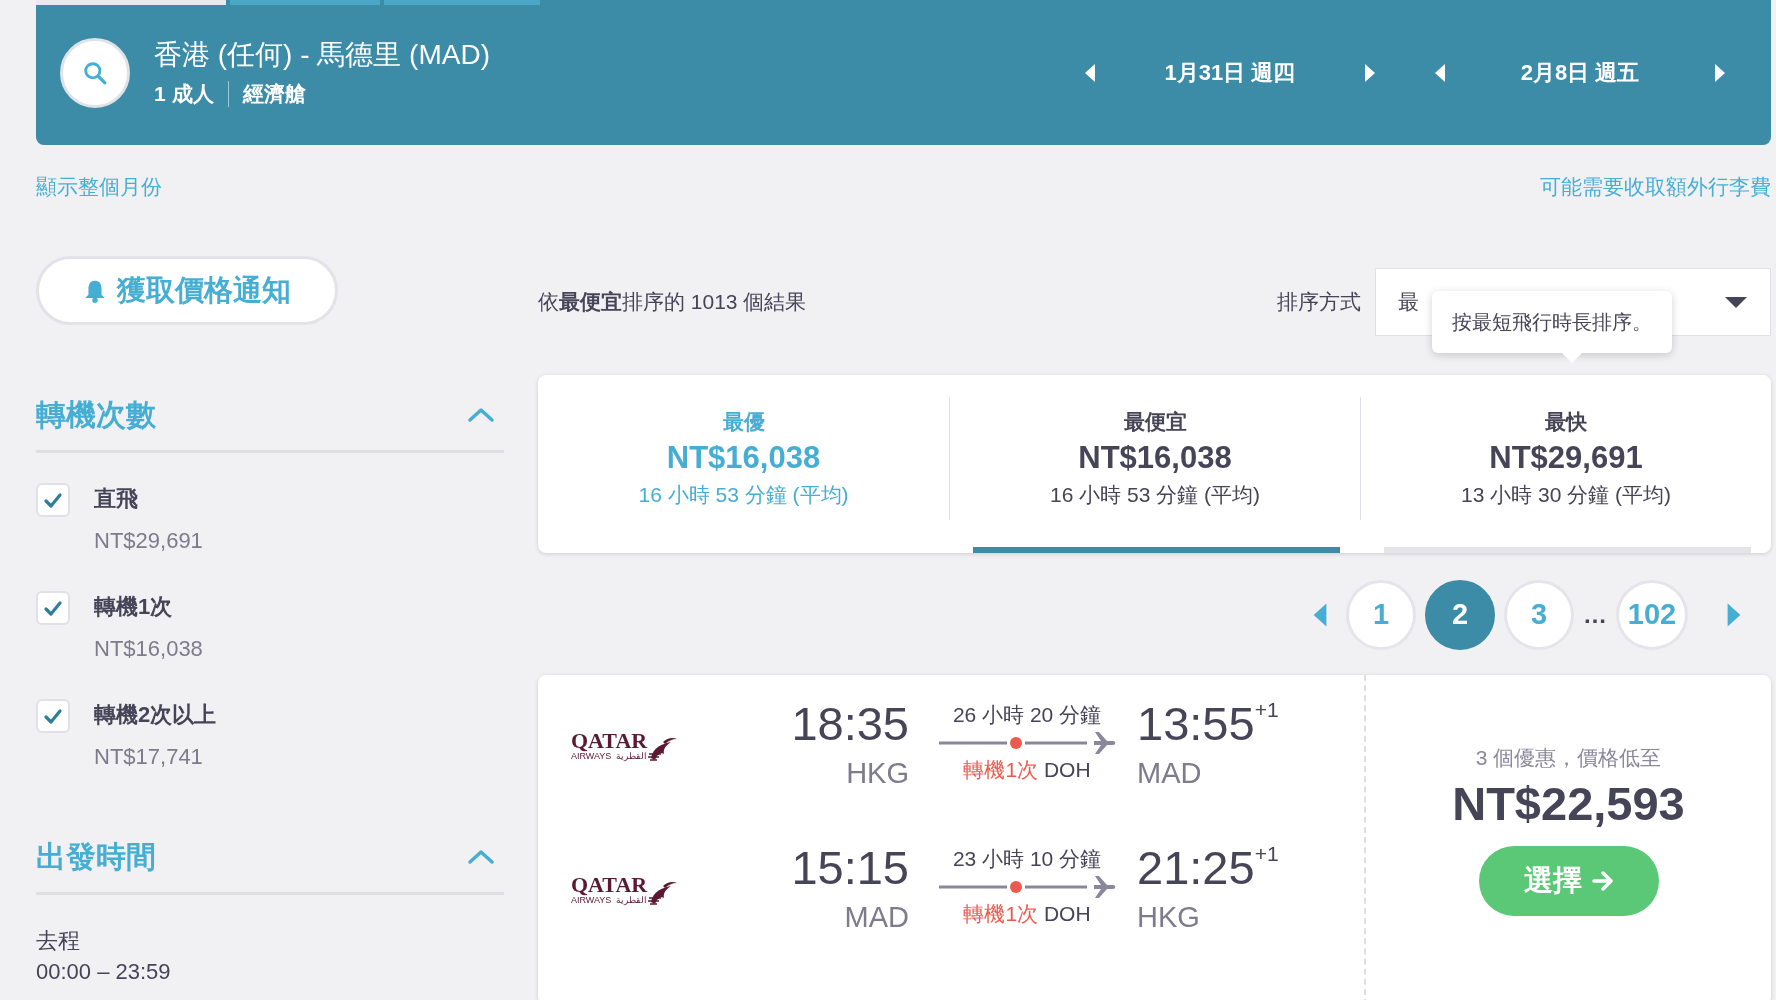 The height and width of the screenshot is (1000, 1776). Describe the element at coordinates (1319, 302) in the screenshot. I see `sort-label: 排序方式` at that location.